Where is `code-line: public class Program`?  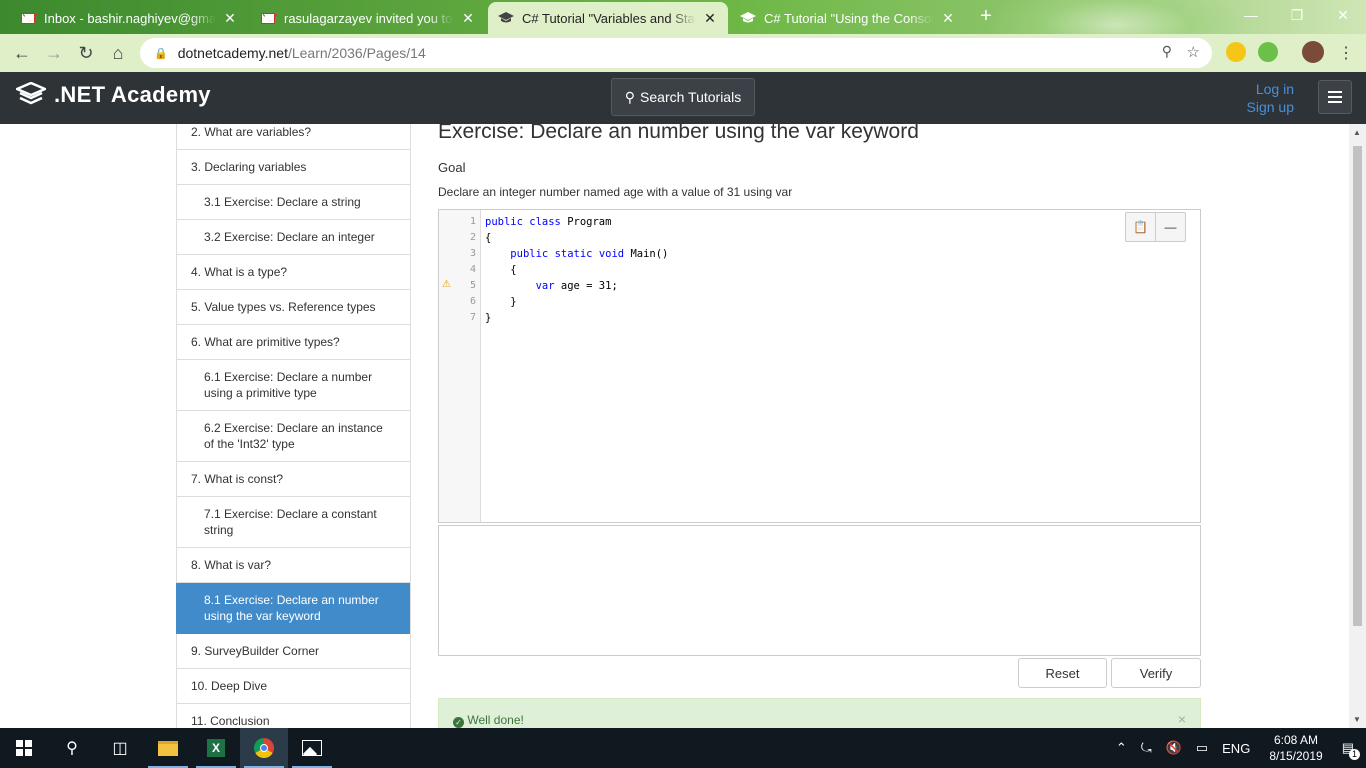 code-line: public class Program is located at coordinates (548, 222).